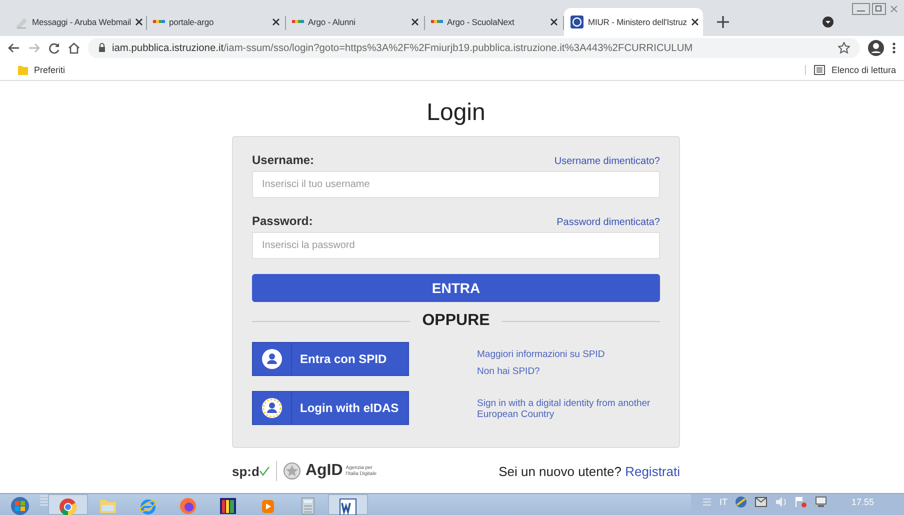  Describe the element at coordinates (567, 371) in the screenshot. I see `info-link: Non hai SPID?` at that location.